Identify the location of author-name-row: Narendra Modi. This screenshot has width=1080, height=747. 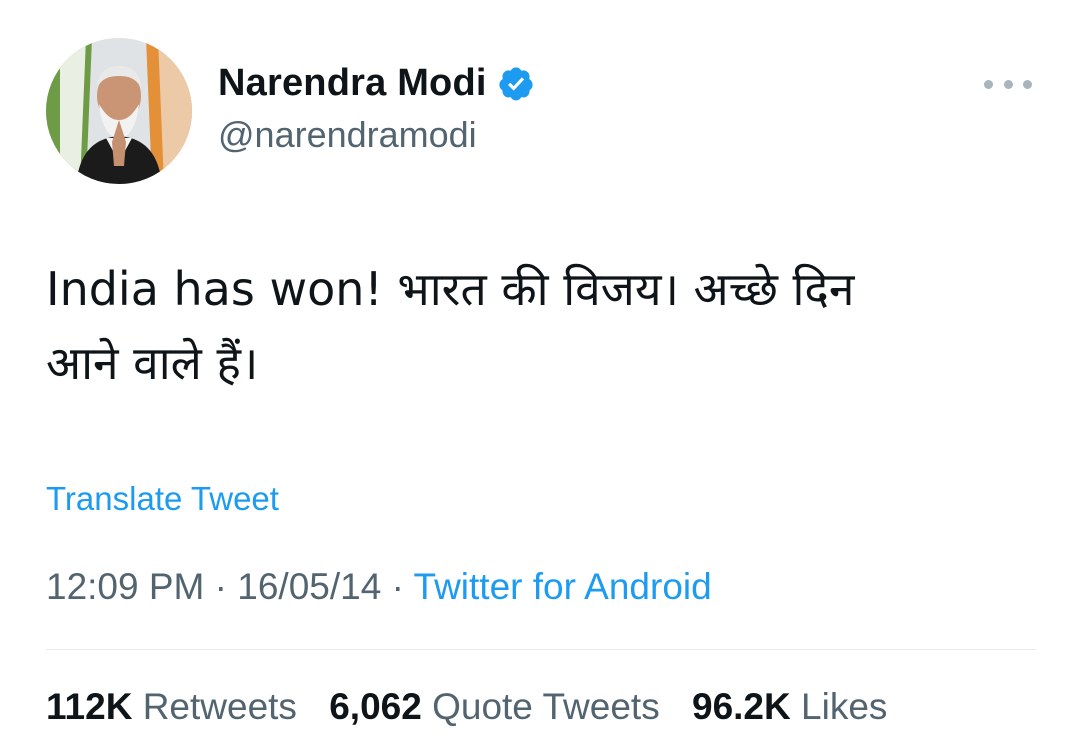
(376, 83).